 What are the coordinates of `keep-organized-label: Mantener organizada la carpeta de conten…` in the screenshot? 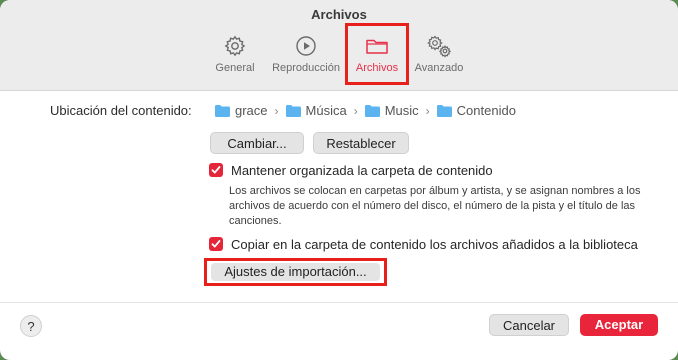 It's located at (362, 170).